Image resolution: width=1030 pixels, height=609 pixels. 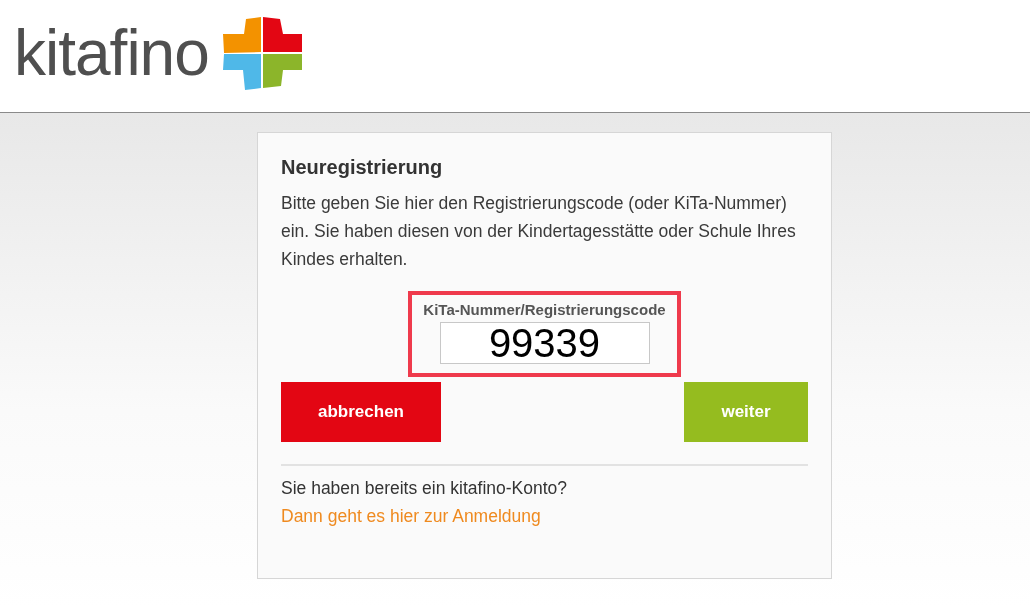 What do you see at coordinates (361, 412) in the screenshot?
I see `cancel-button: abbrechen` at bounding box center [361, 412].